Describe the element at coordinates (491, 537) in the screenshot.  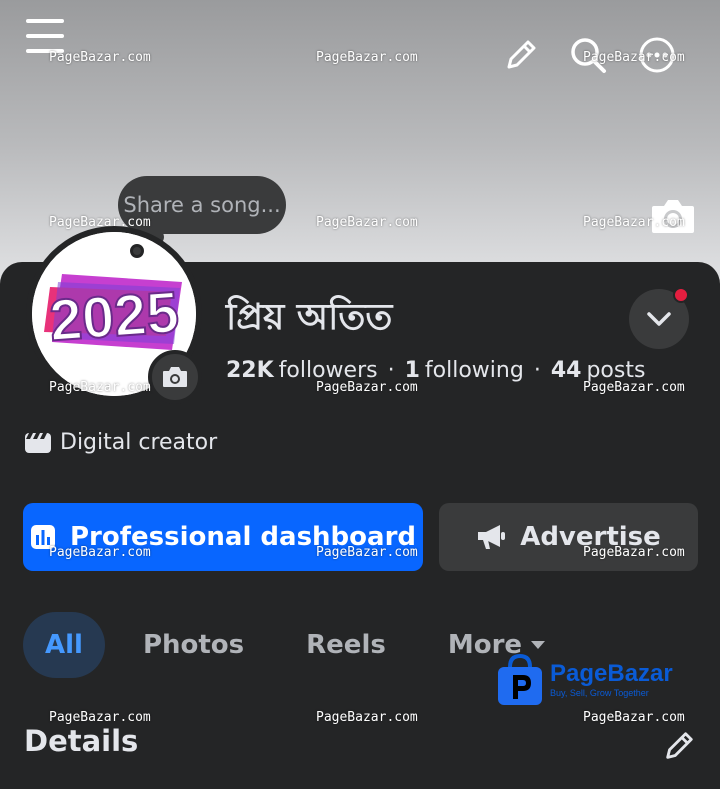
I see `megaphone-icon` at that location.